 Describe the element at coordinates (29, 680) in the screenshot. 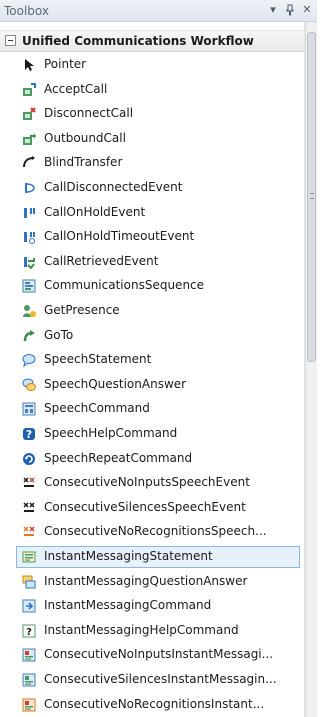

I see `consecutive-silences-im-icon` at that location.